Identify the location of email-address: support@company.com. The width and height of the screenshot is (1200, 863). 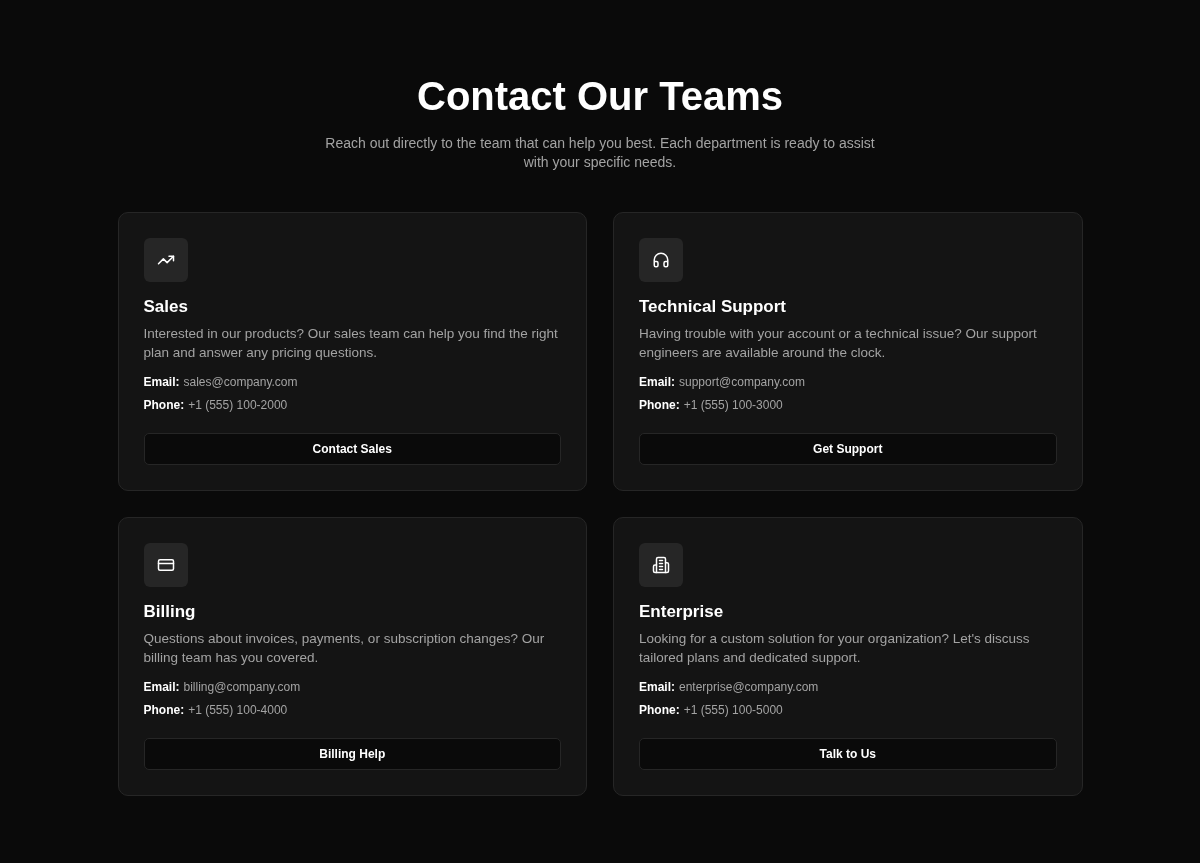
(742, 382).